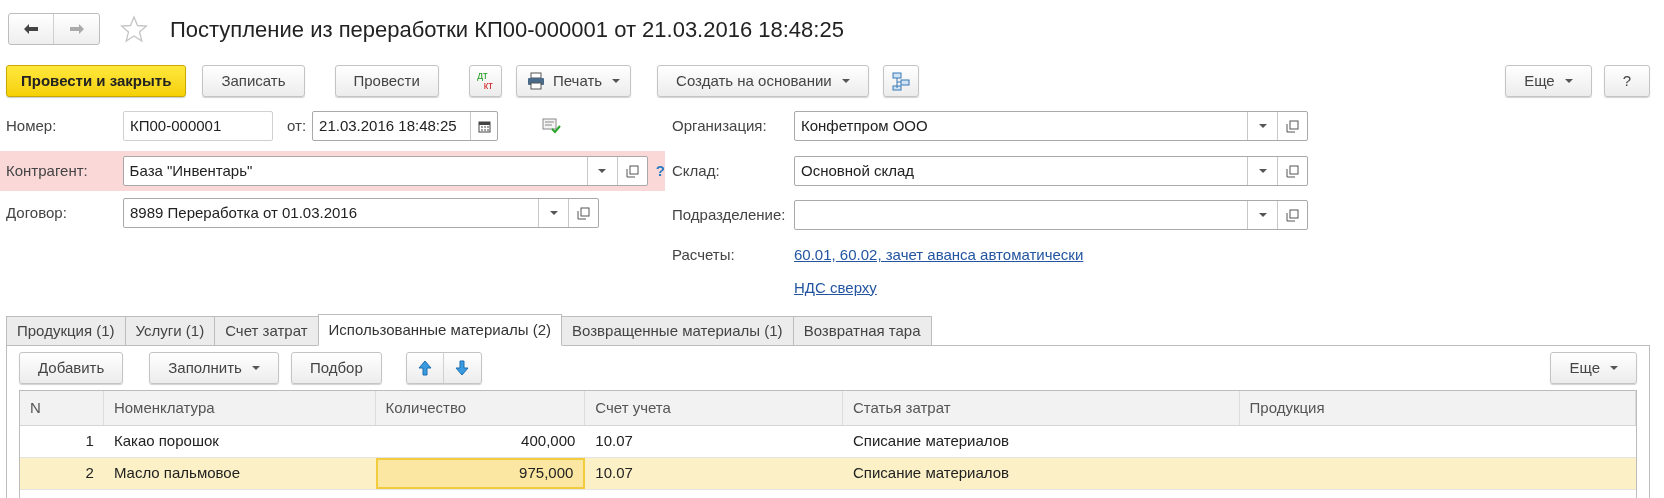 This screenshot has height=498, width=1664. What do you see at coordinates (1626, 81) in the screenshot?
I see `toolbar-button: ?` at bounding box center [1626, 81].